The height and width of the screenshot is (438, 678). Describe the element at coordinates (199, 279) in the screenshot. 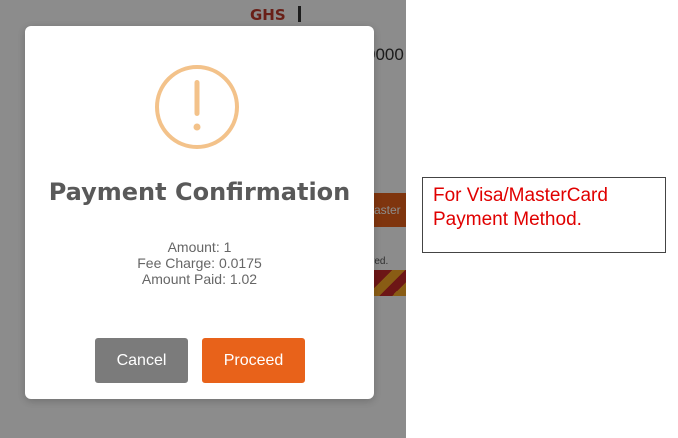

I see `amount-paid-text: Amount Paid: 1.02` at that location.